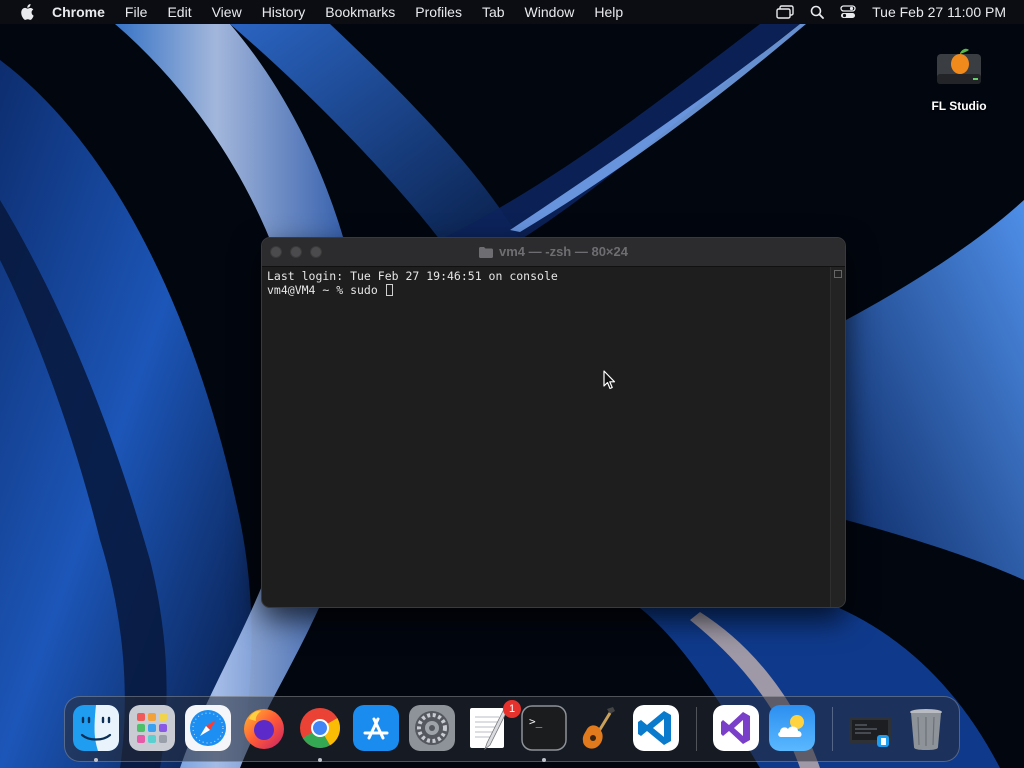 This screenshot has width=1024, height=768. I want to click on menu-help: Help, so click(608, 12).